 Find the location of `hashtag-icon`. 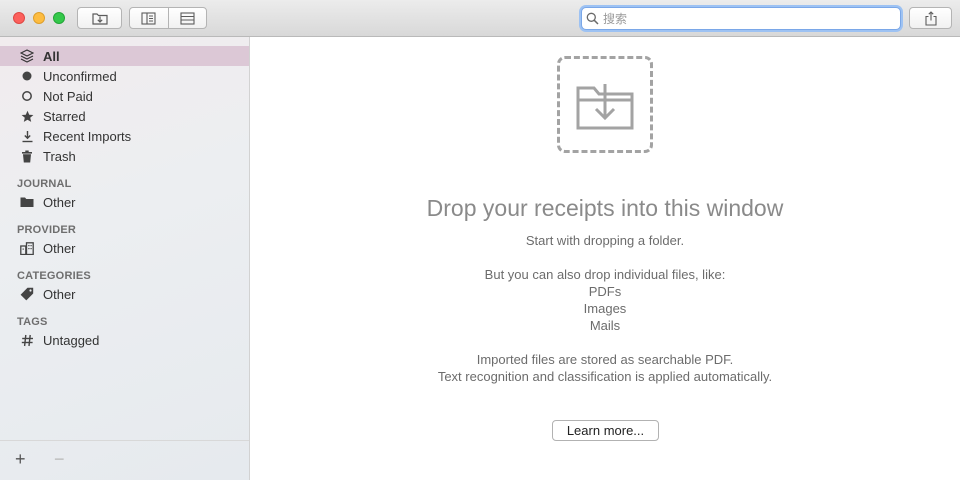

hashtag-icon is located at coordinates (27, 340).